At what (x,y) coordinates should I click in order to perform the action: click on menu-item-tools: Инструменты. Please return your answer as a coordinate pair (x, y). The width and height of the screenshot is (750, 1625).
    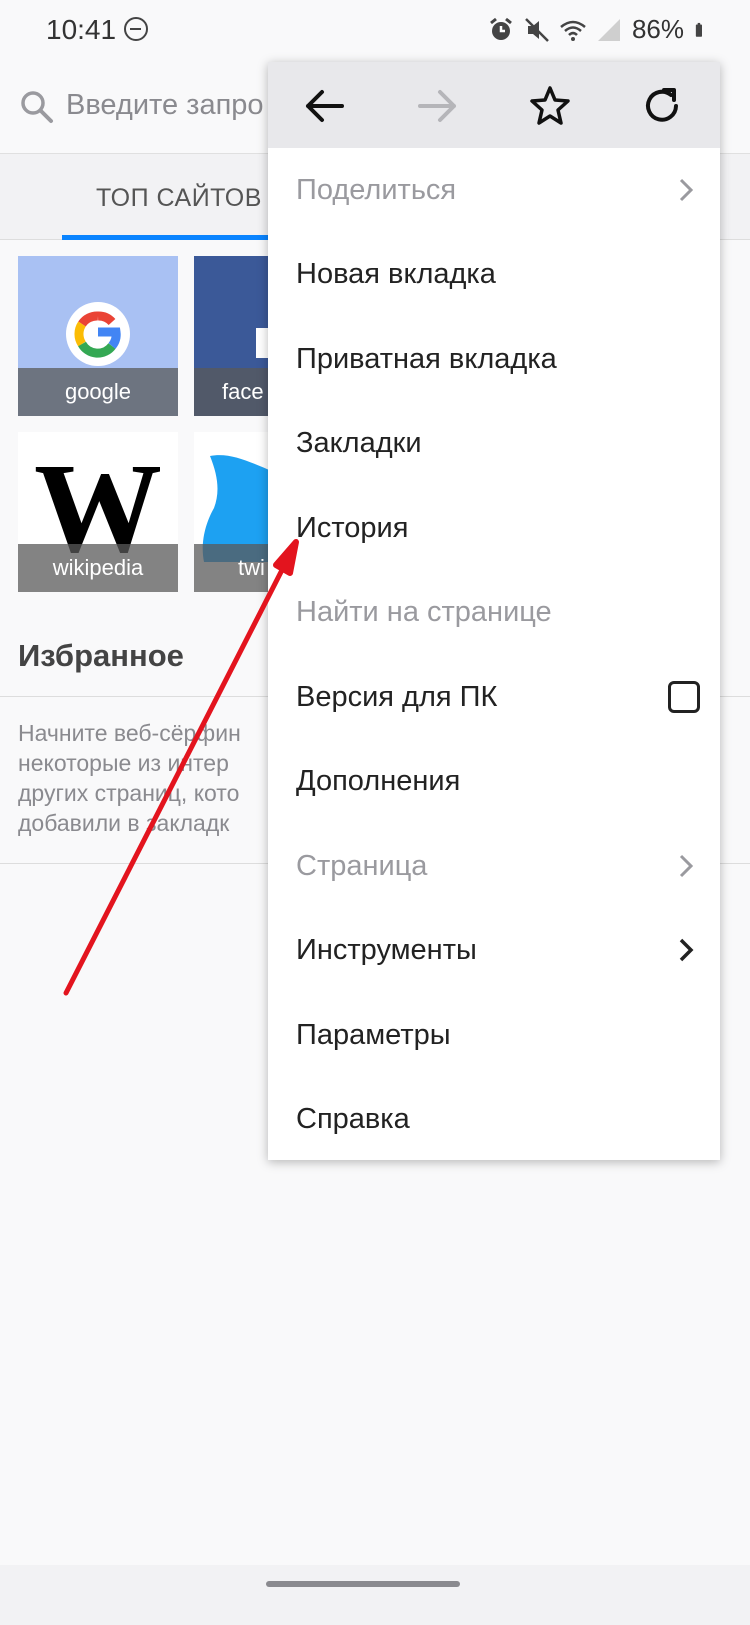
    Looking at the image, I should click on (494, 950).